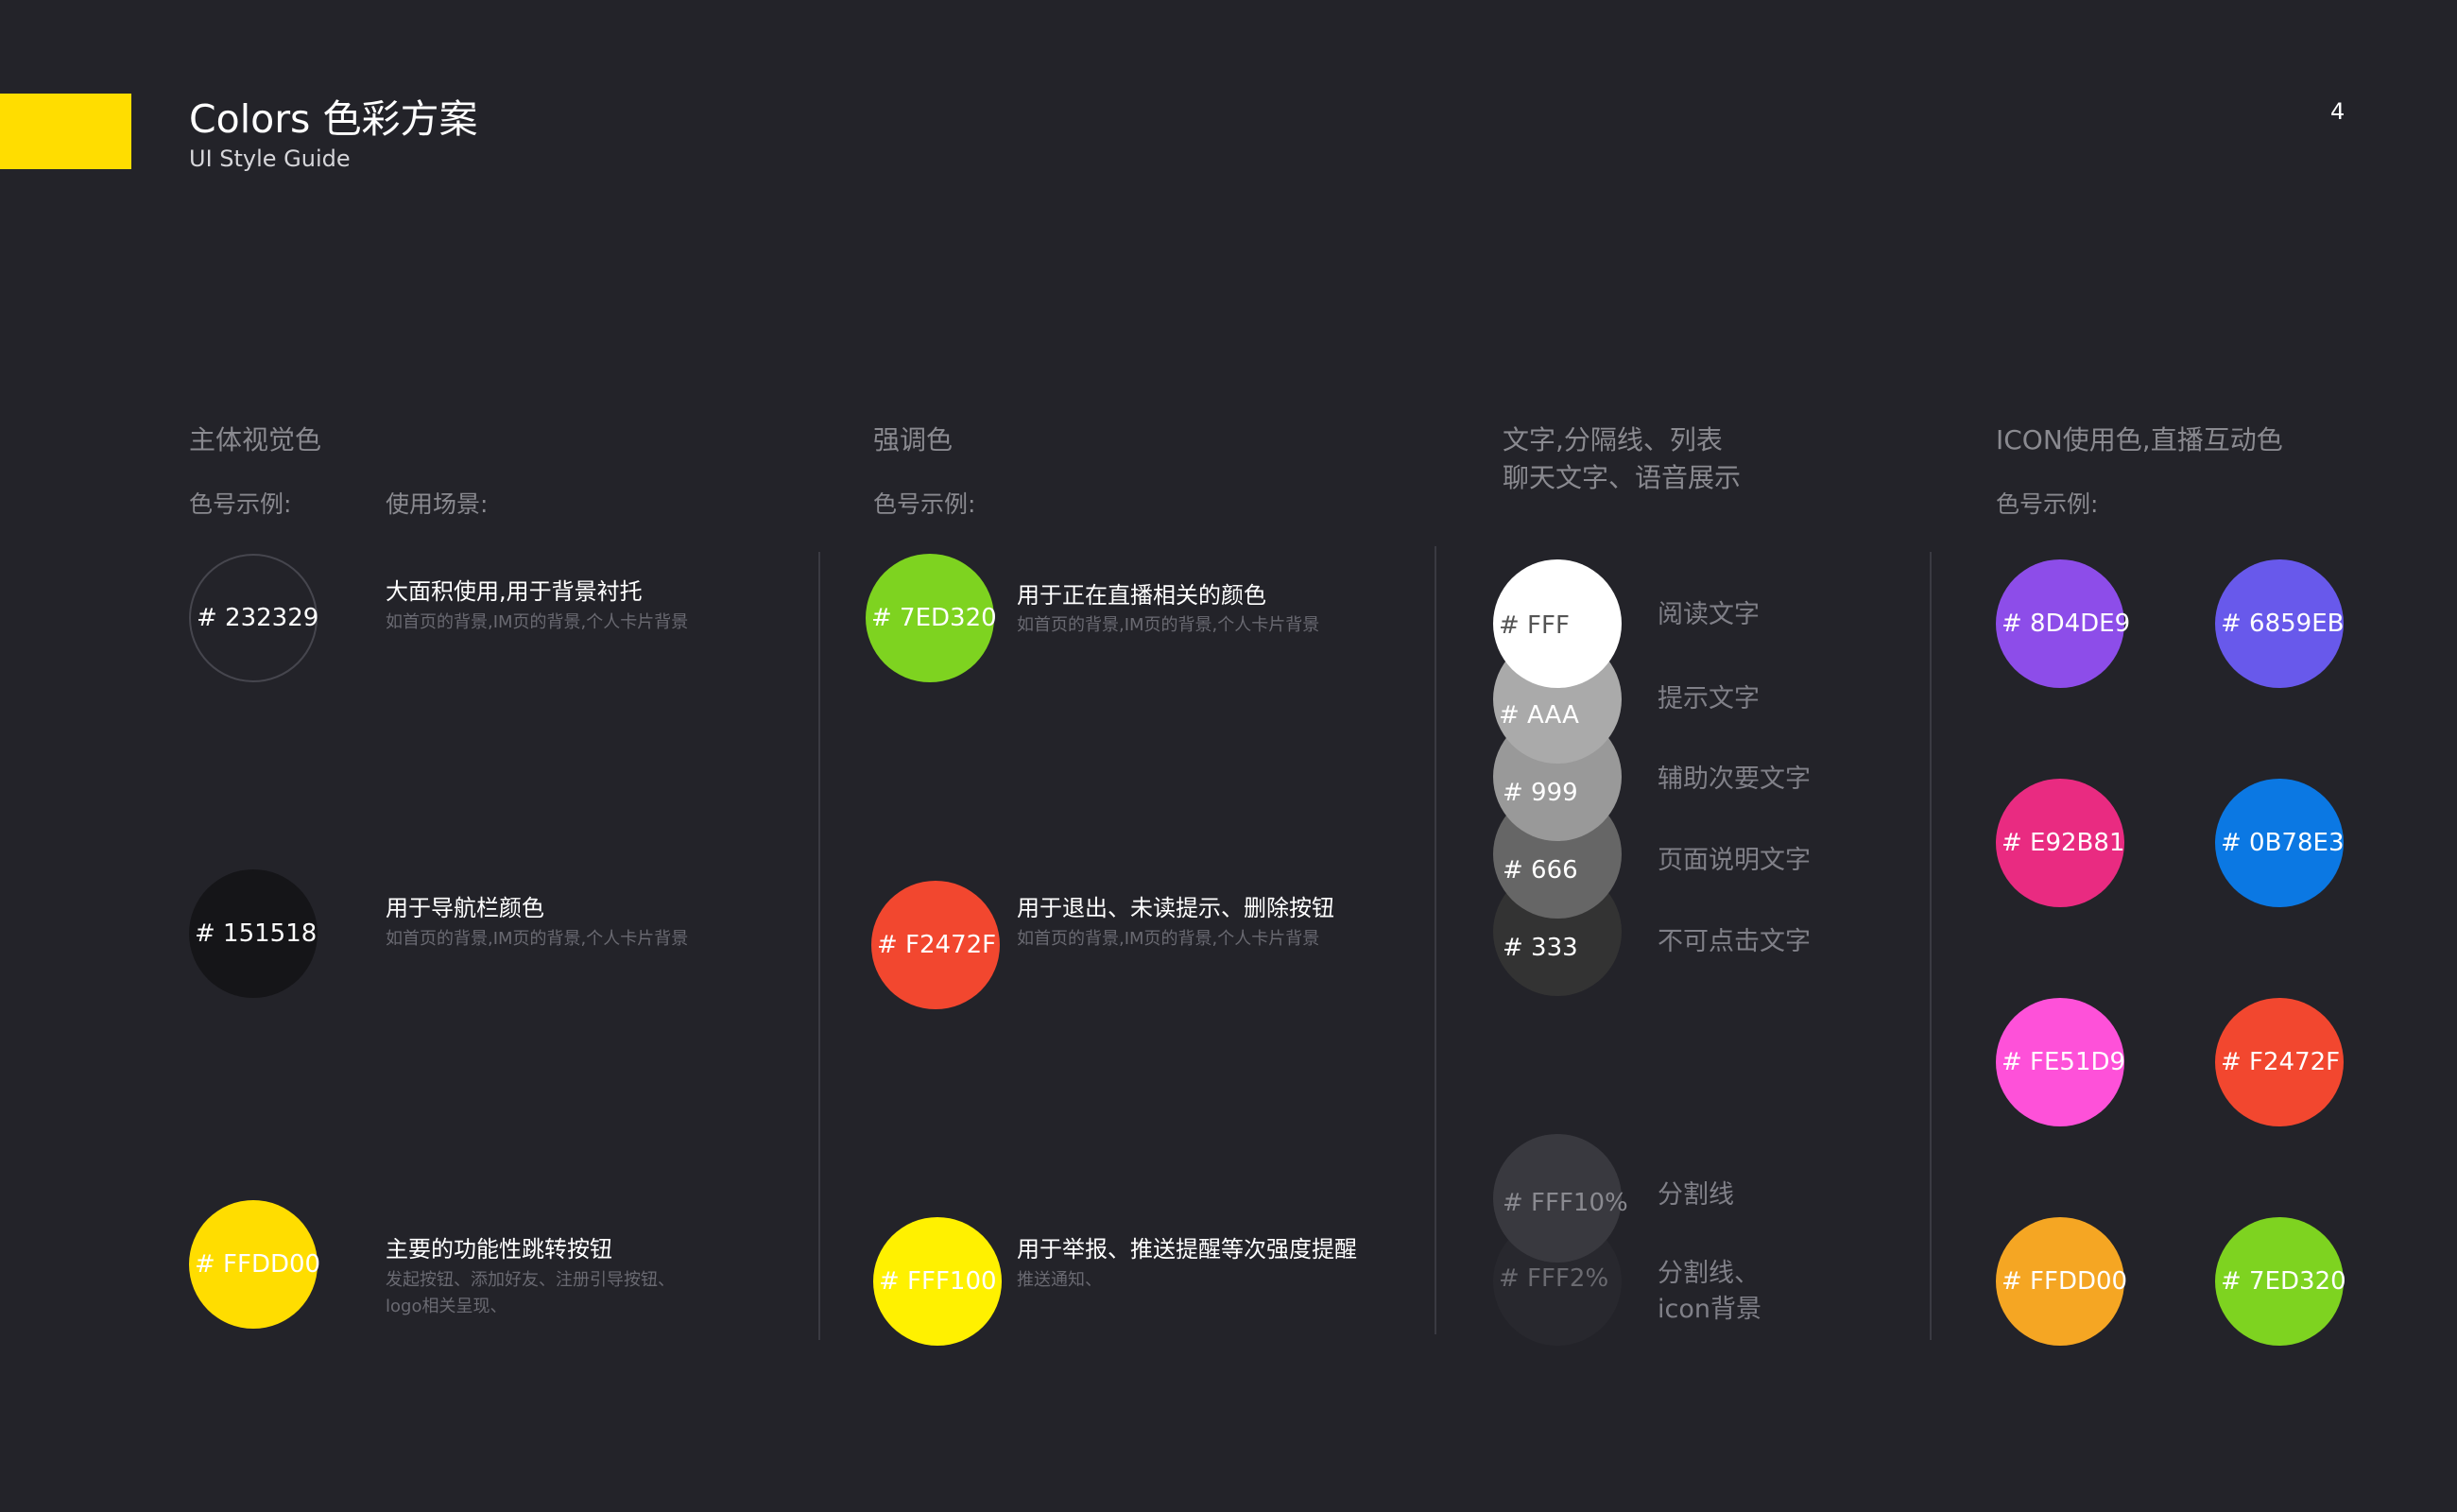  What do you see at coordinates (1554, 1278) in the screenshot?
I see `color-code: # FFF2%` at bounding box center [1554, 1278].